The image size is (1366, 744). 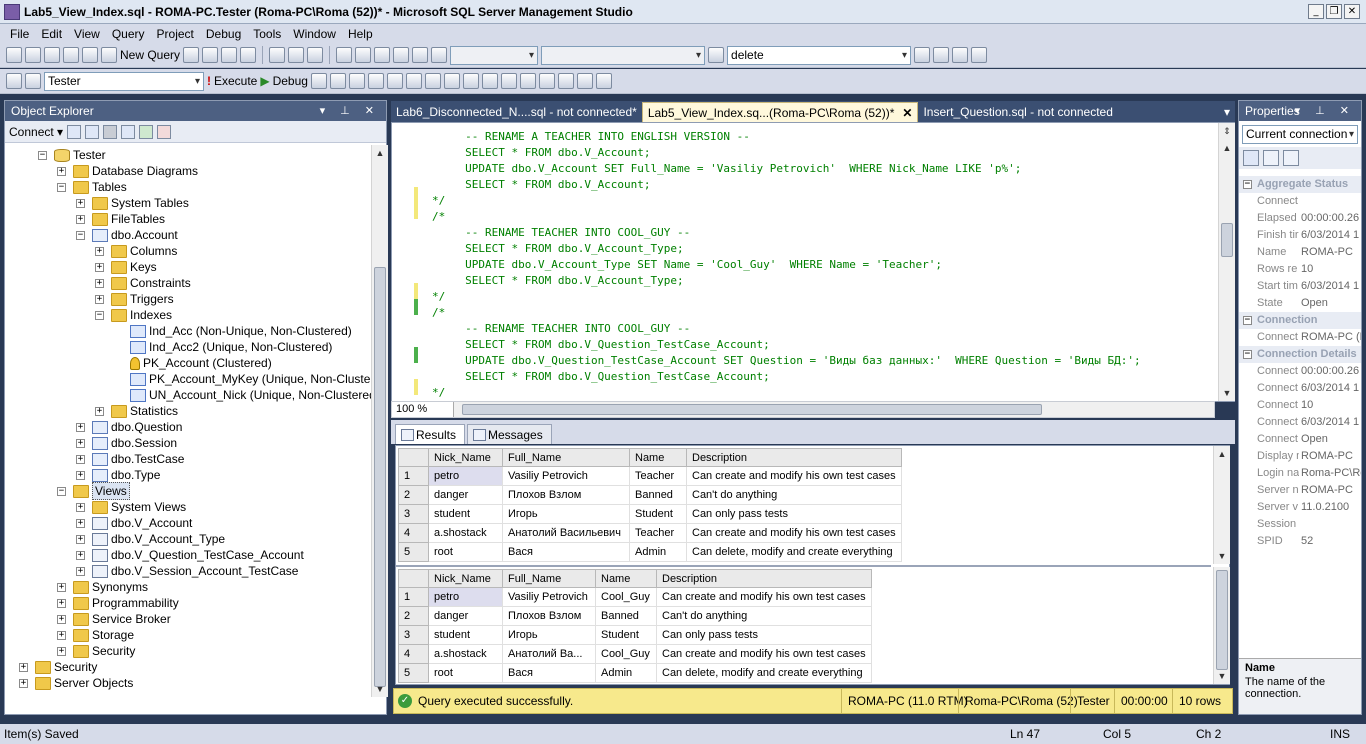 I want to click on menu-query: Query, so click(x=128, y=34).